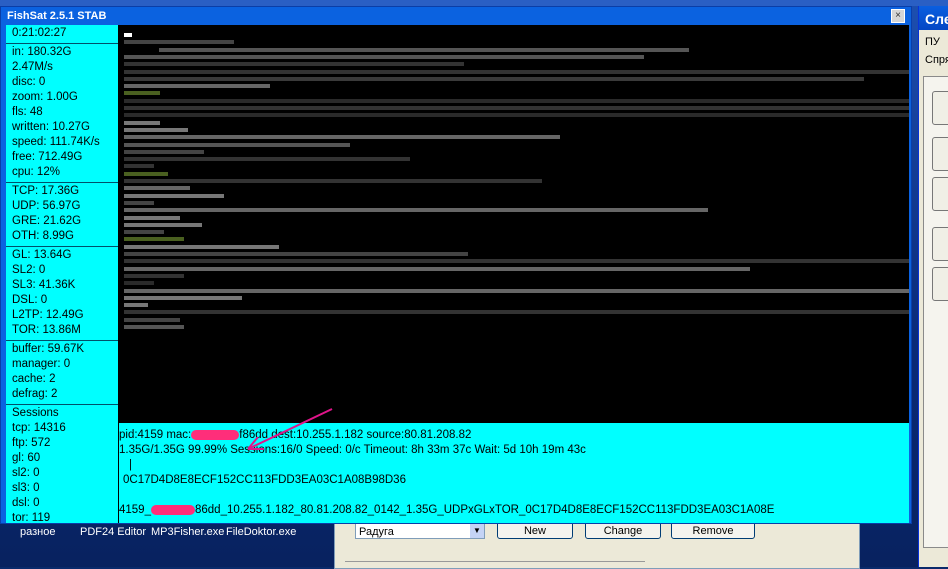 The height and width of the screenshot is (569, 948). What do you see at coordinates (27, 112) in the screenshot?
I see `stat-line: fls: 48` at bounding box center [27, 112].